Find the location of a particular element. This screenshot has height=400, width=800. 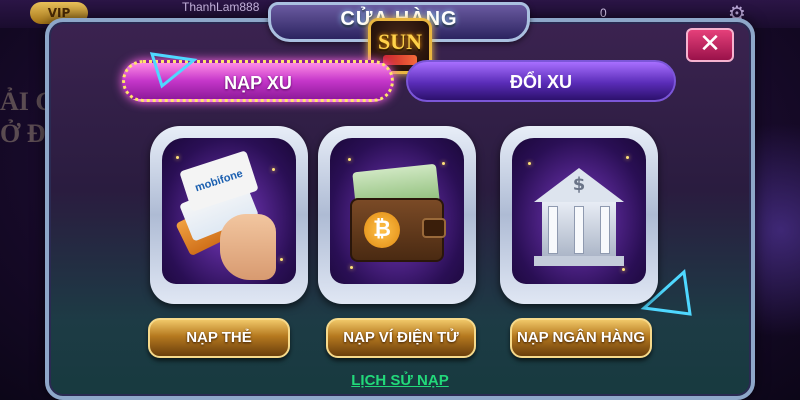

nap-vi-dien-tu-button: NẠP VÍ ĐIỆN TỬ is located at coordinates (401, 338).